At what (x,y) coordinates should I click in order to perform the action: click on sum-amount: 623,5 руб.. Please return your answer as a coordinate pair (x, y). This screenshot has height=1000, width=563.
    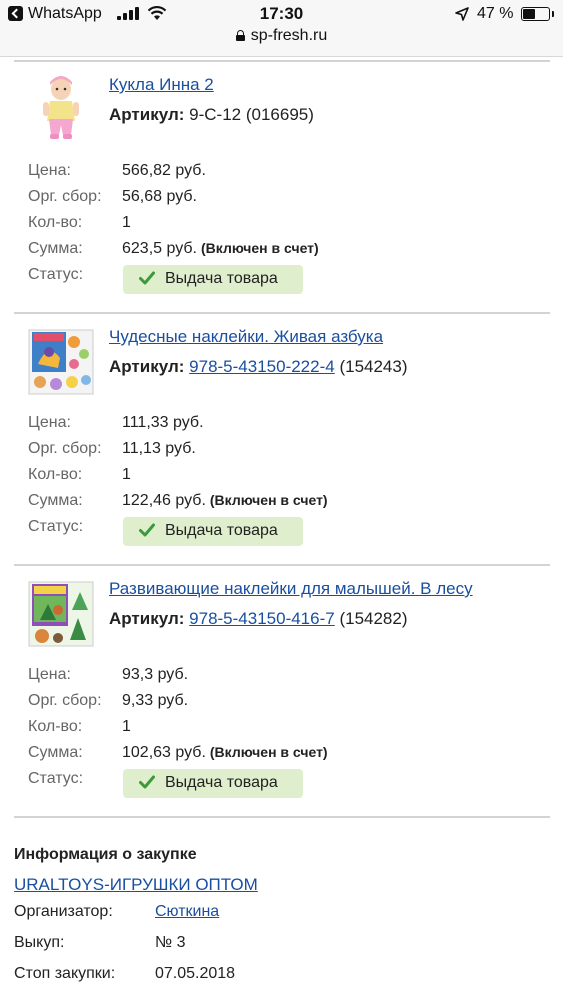
    Looking at the image, I should click on (159, 248).